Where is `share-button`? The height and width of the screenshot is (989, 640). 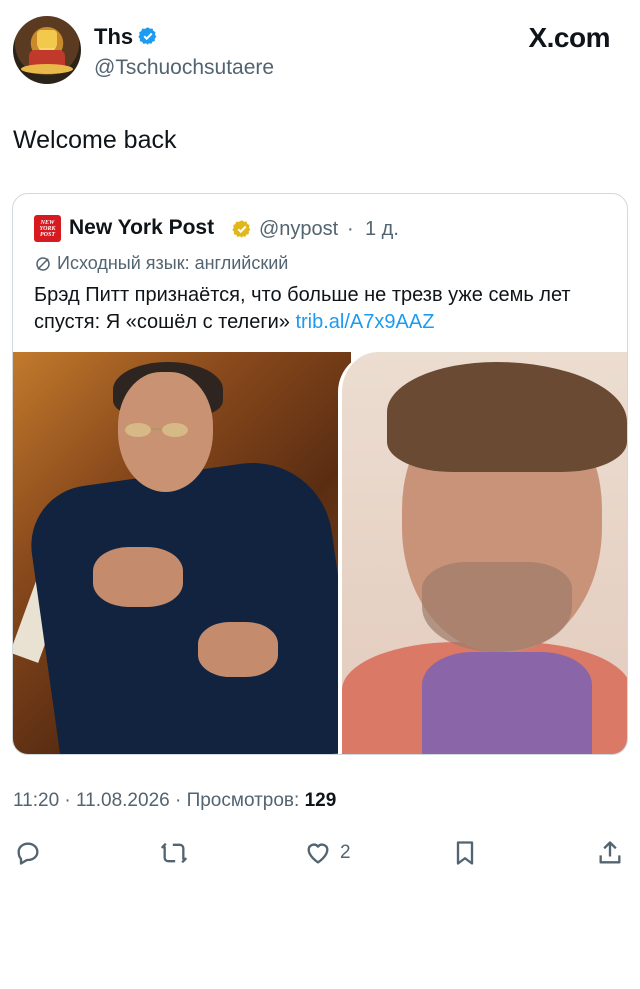 share-button is located at coordinates (610, 853).